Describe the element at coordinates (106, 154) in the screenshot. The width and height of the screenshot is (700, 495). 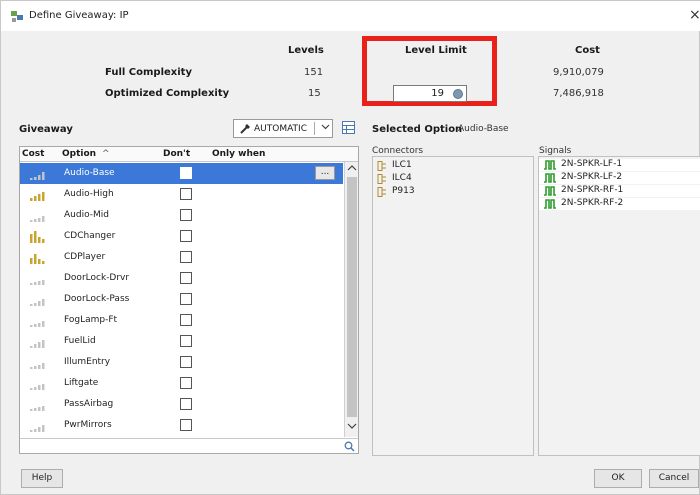
I see `sort-asc-icon: ^` at that location.